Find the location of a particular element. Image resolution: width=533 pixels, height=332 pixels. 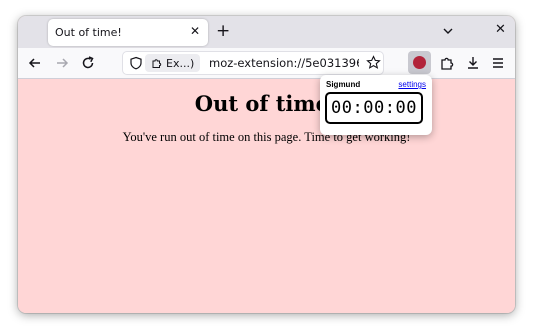

sigmund-extension-icon is located at coordinates (419, 62).